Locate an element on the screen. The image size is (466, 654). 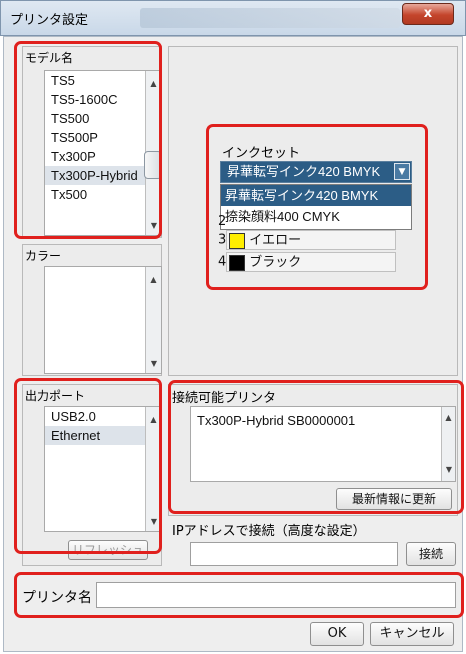
close-button: x is located at coordinates (428, 14).